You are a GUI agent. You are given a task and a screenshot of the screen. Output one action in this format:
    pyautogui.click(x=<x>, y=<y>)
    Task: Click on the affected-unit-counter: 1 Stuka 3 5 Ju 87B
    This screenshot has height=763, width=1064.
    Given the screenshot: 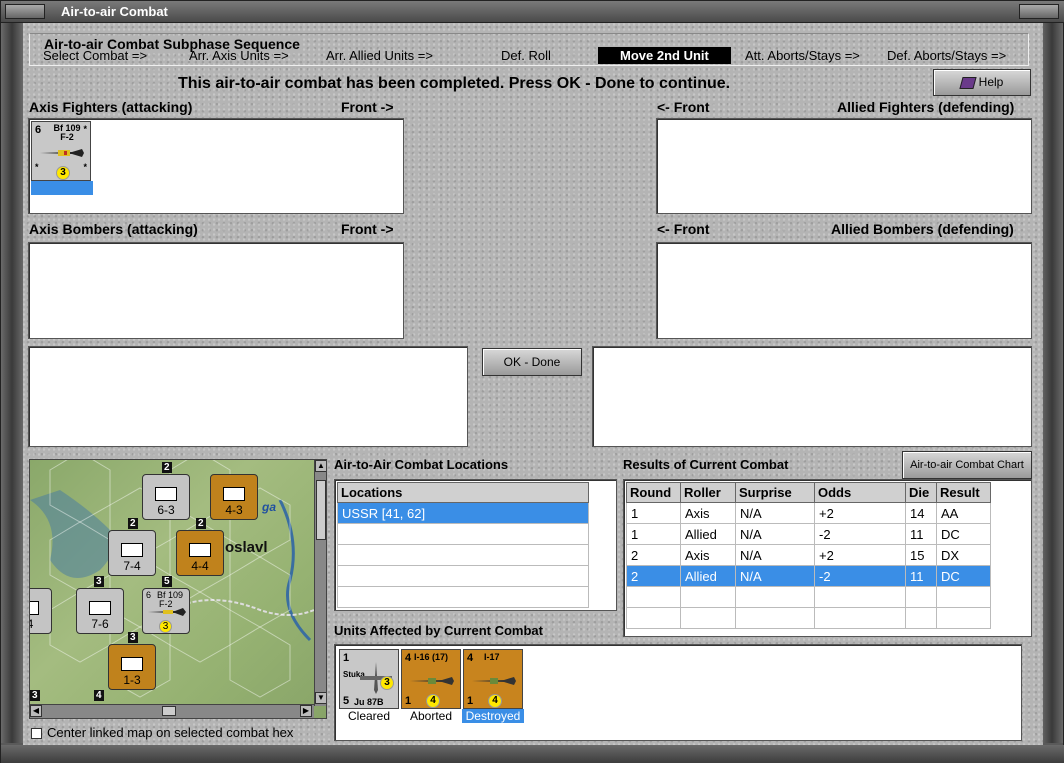 What is the action you would take?
    pyautogui.click(x=369, y=679)
    